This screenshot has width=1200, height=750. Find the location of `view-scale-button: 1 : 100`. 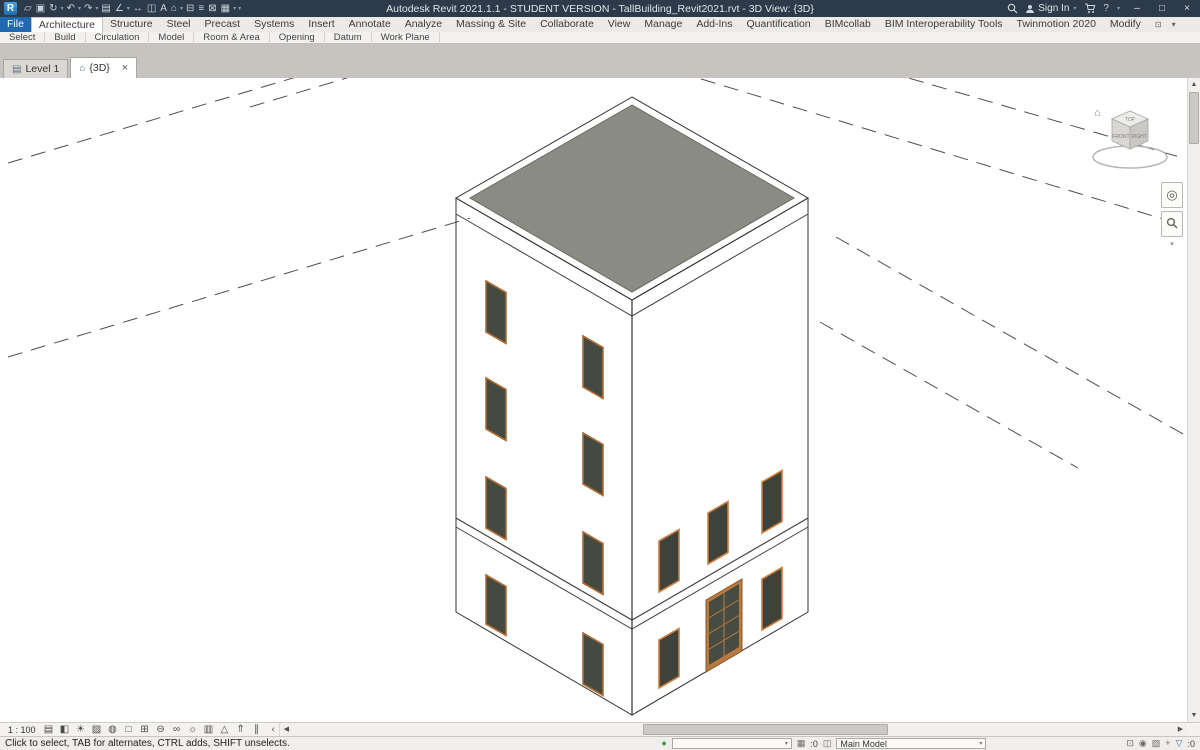

view-scale-button: 1 : 100 is located at coordinates (22, 730).